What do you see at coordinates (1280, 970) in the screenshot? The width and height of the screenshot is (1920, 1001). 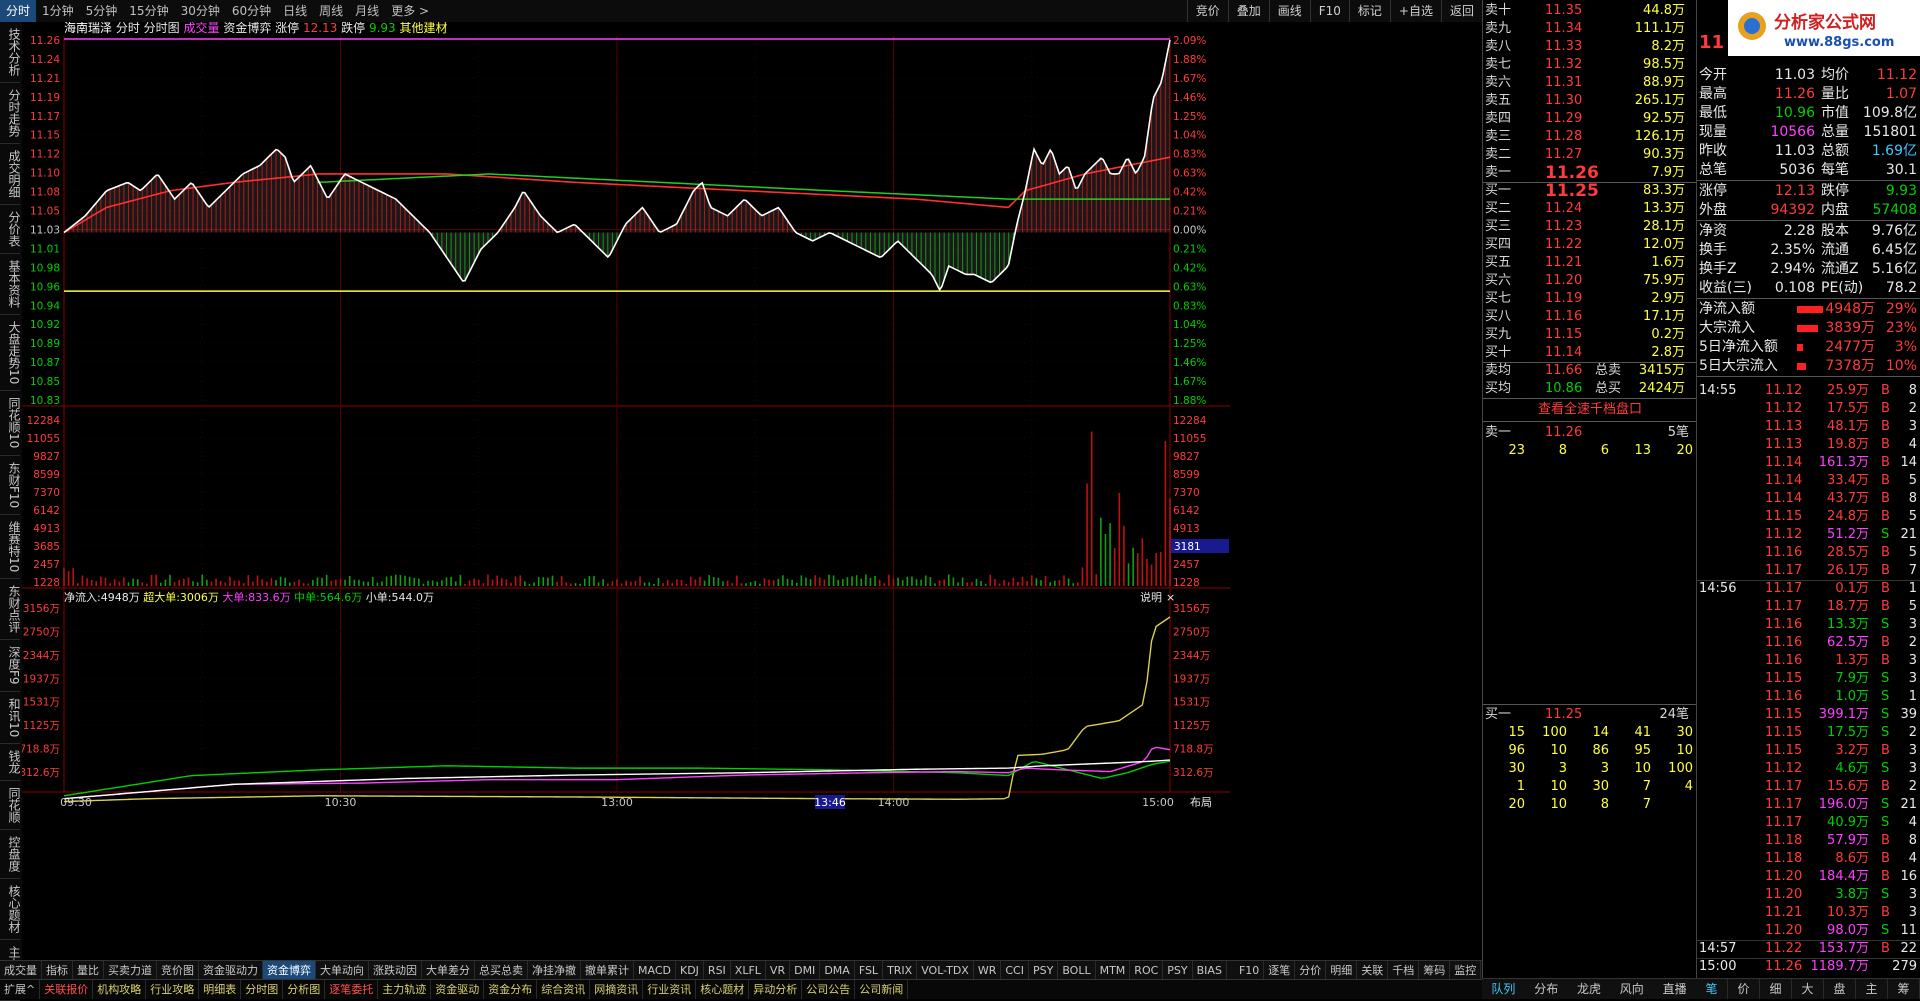 I see `tool-tab: 逐笔` at bounding box center [1280, 970].